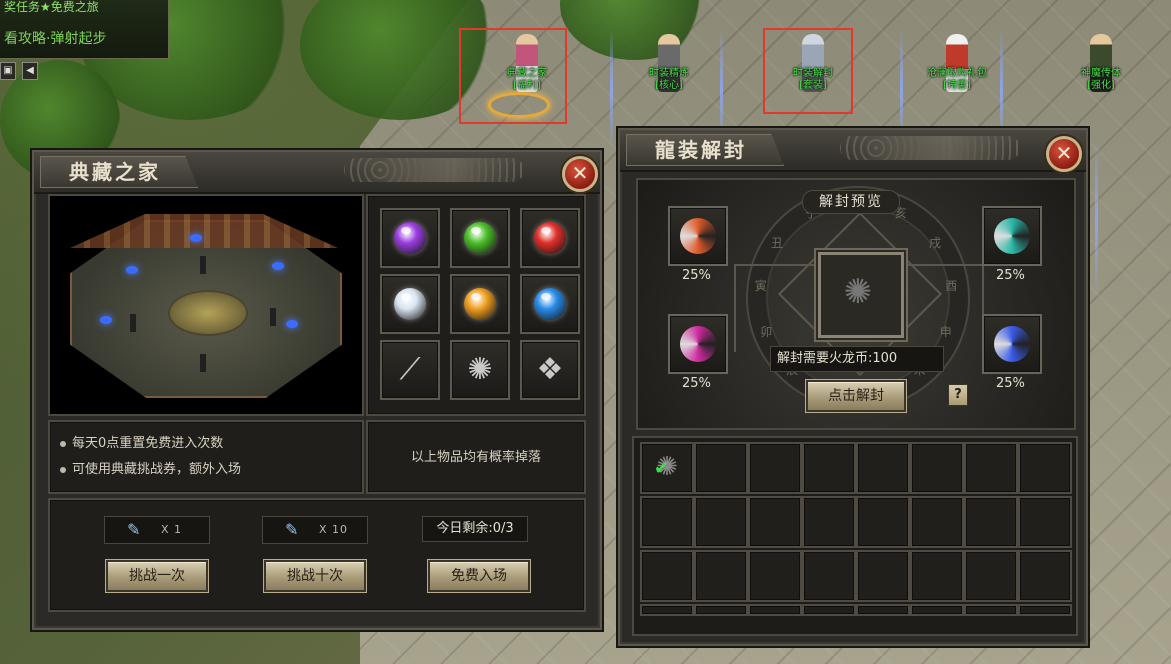 The image size is (1171, 664). Describe the element at coordinates (204, 231) in the screenshot. I see `arena-wall` at that location.